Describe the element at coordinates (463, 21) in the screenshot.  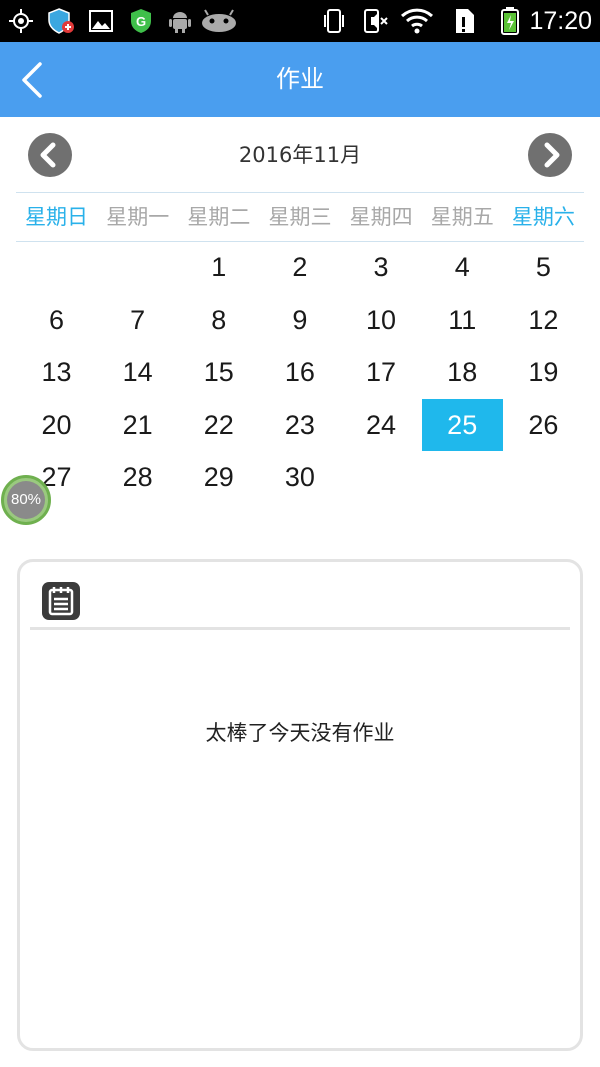
I see `sim-icon` at that location.